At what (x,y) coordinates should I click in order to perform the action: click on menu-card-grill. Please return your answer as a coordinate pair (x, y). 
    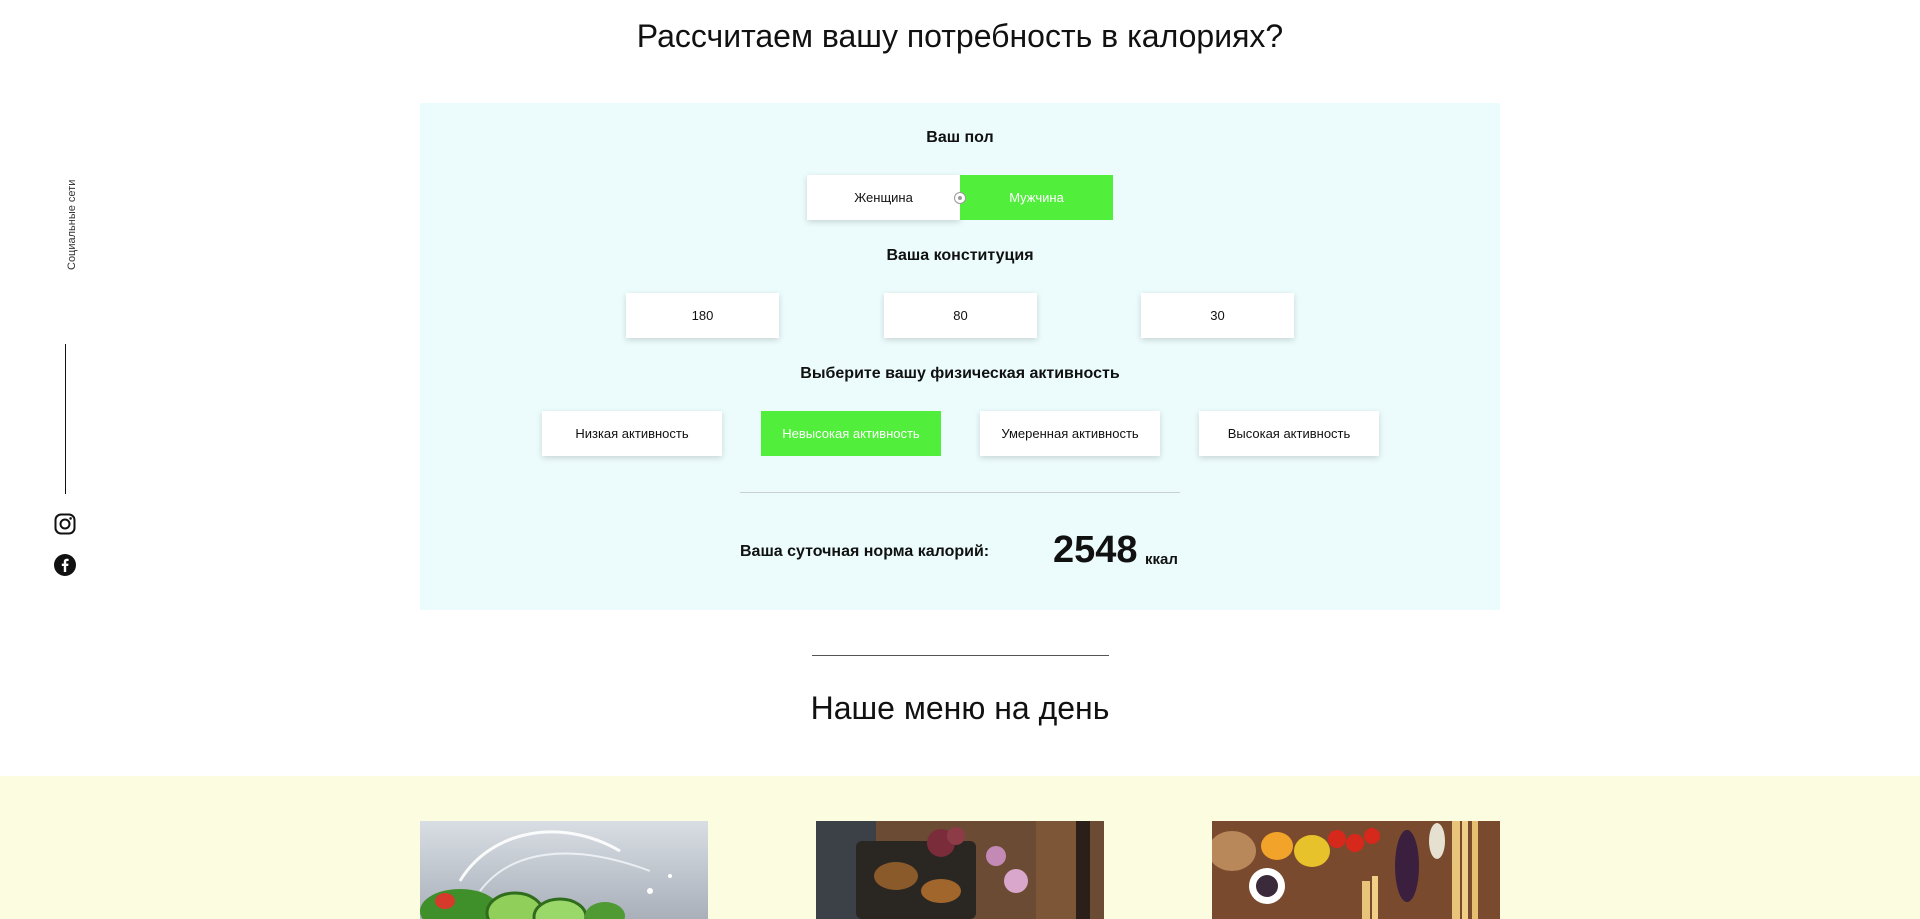
    Looking at the image, I should click on (960, 870).